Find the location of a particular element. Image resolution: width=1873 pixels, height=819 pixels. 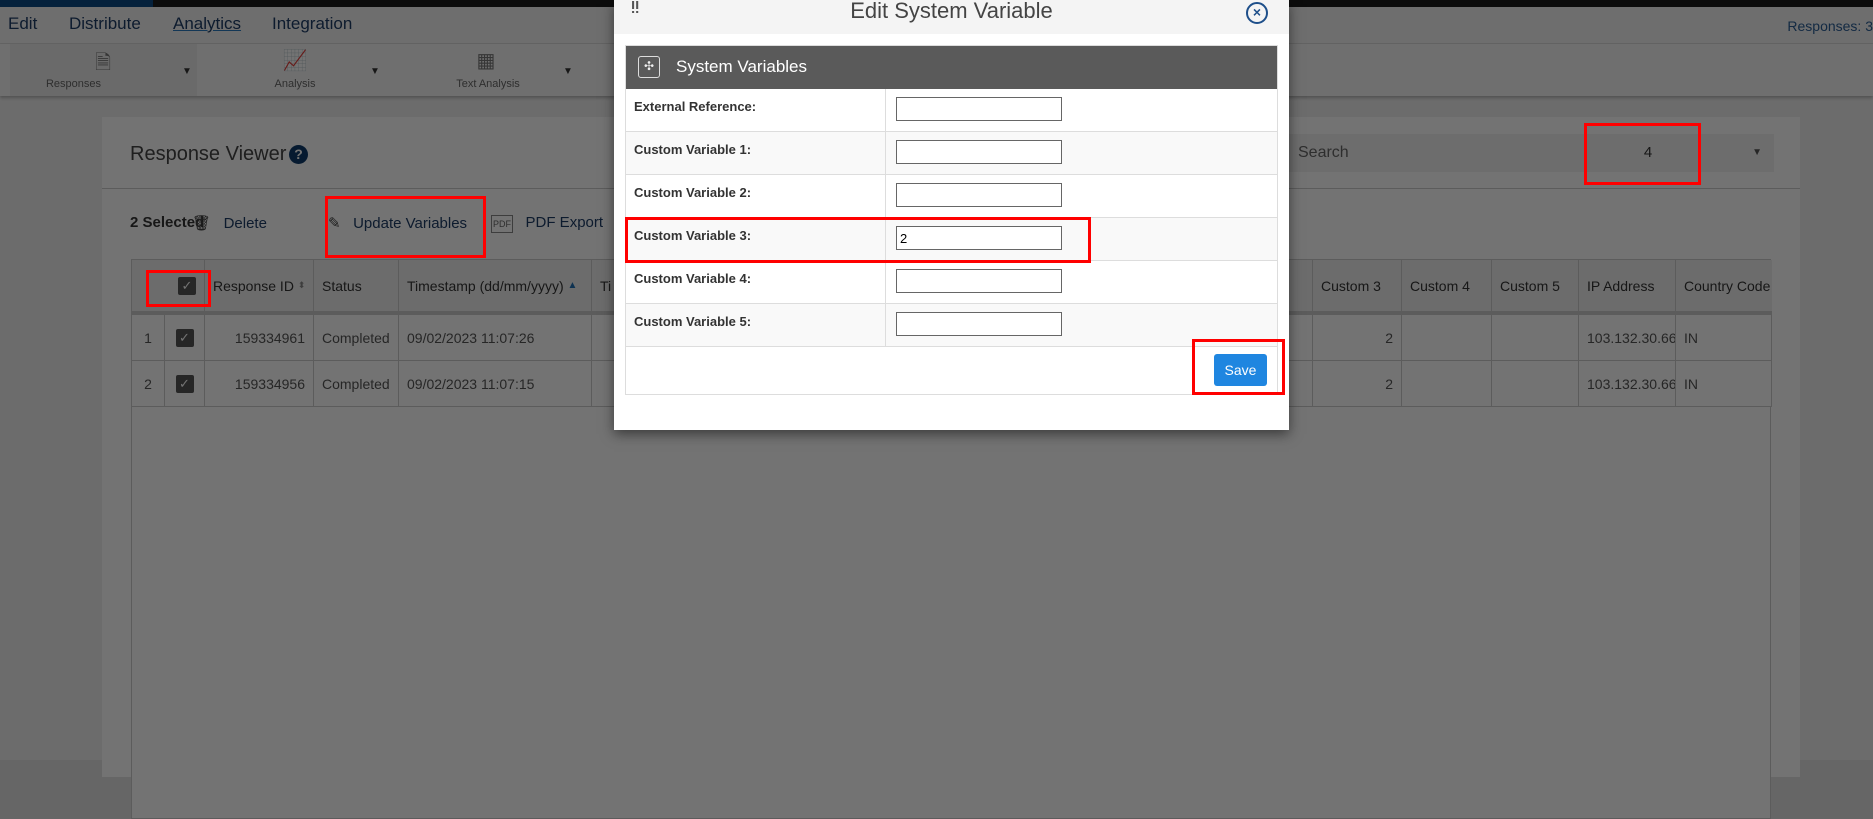

header-country-code: Country Code is located at coordinates (1724, 287).